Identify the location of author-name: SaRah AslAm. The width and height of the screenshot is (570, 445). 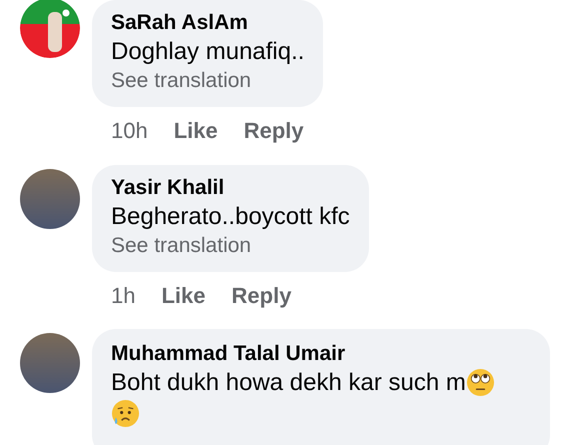
(207, 23).